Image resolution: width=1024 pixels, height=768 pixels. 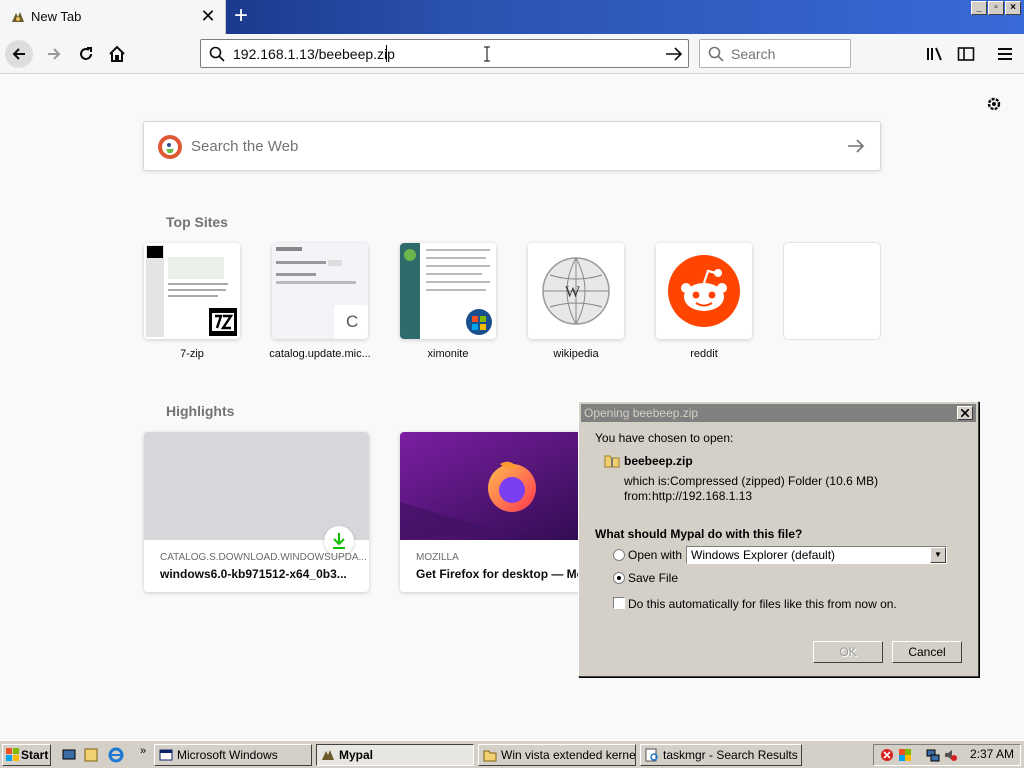 What do you see at coordinates (619, 555) in the screenshot?
I see `open-with-radio` at bounding box center [619, 555].